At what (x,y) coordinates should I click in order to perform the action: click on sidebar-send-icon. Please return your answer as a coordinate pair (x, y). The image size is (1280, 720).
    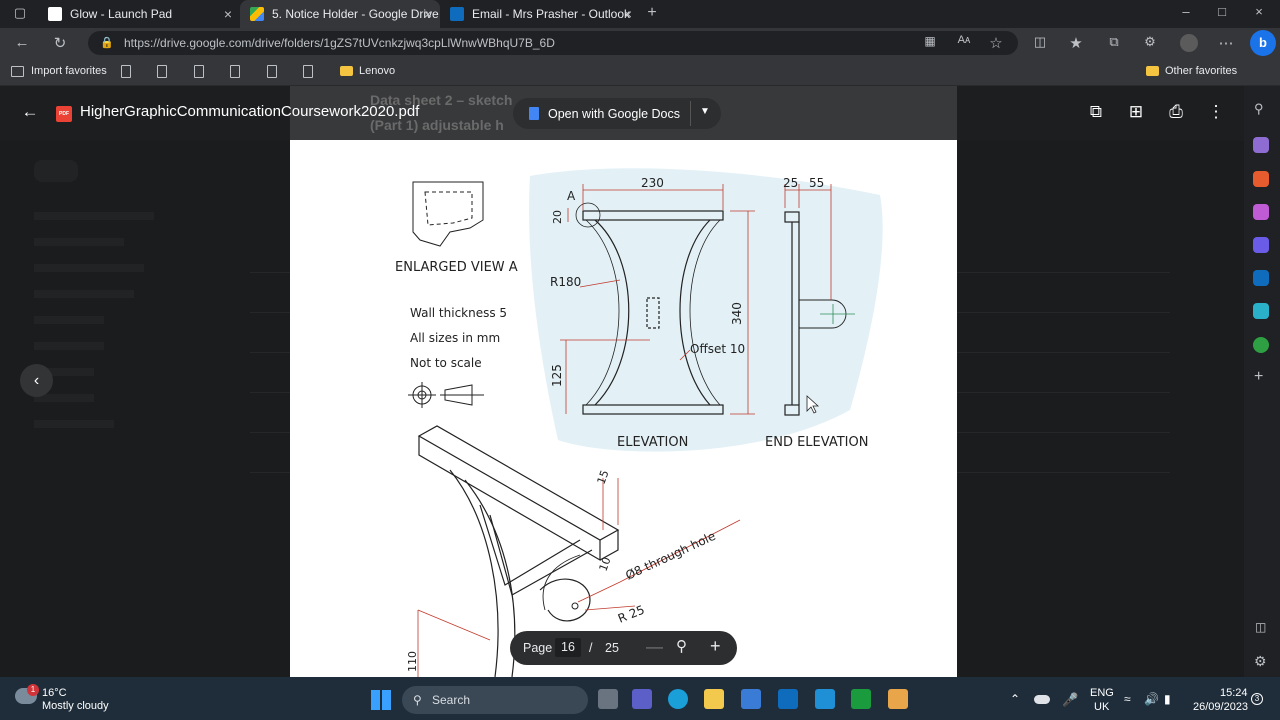
    Looking at the image, I should click on (1261, 311).